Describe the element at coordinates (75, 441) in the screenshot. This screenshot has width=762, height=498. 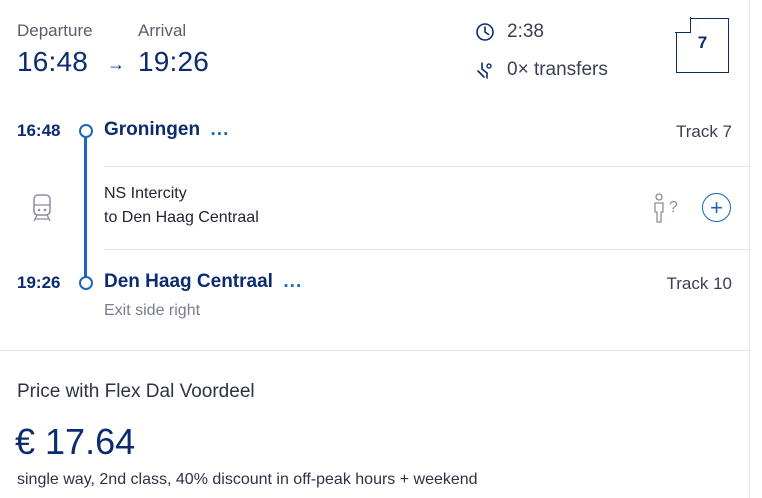
I see `price-value: € 17.64` at that location.